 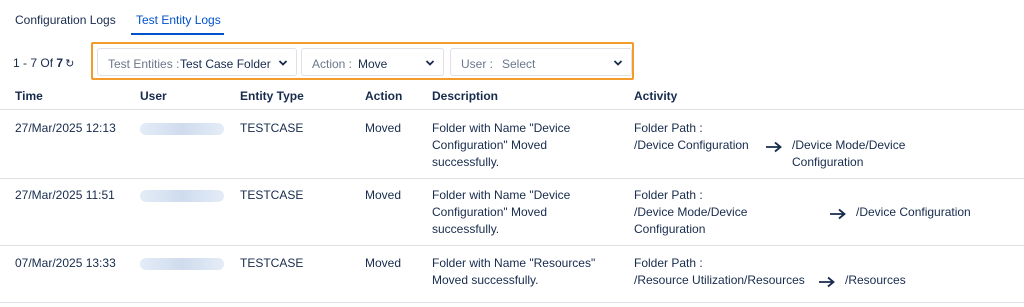 What do you see at coordinates (225, 64) in the screenshot?
I see `test-entities-filter-value: Test Case Folder` at bounding box center [225, 64].